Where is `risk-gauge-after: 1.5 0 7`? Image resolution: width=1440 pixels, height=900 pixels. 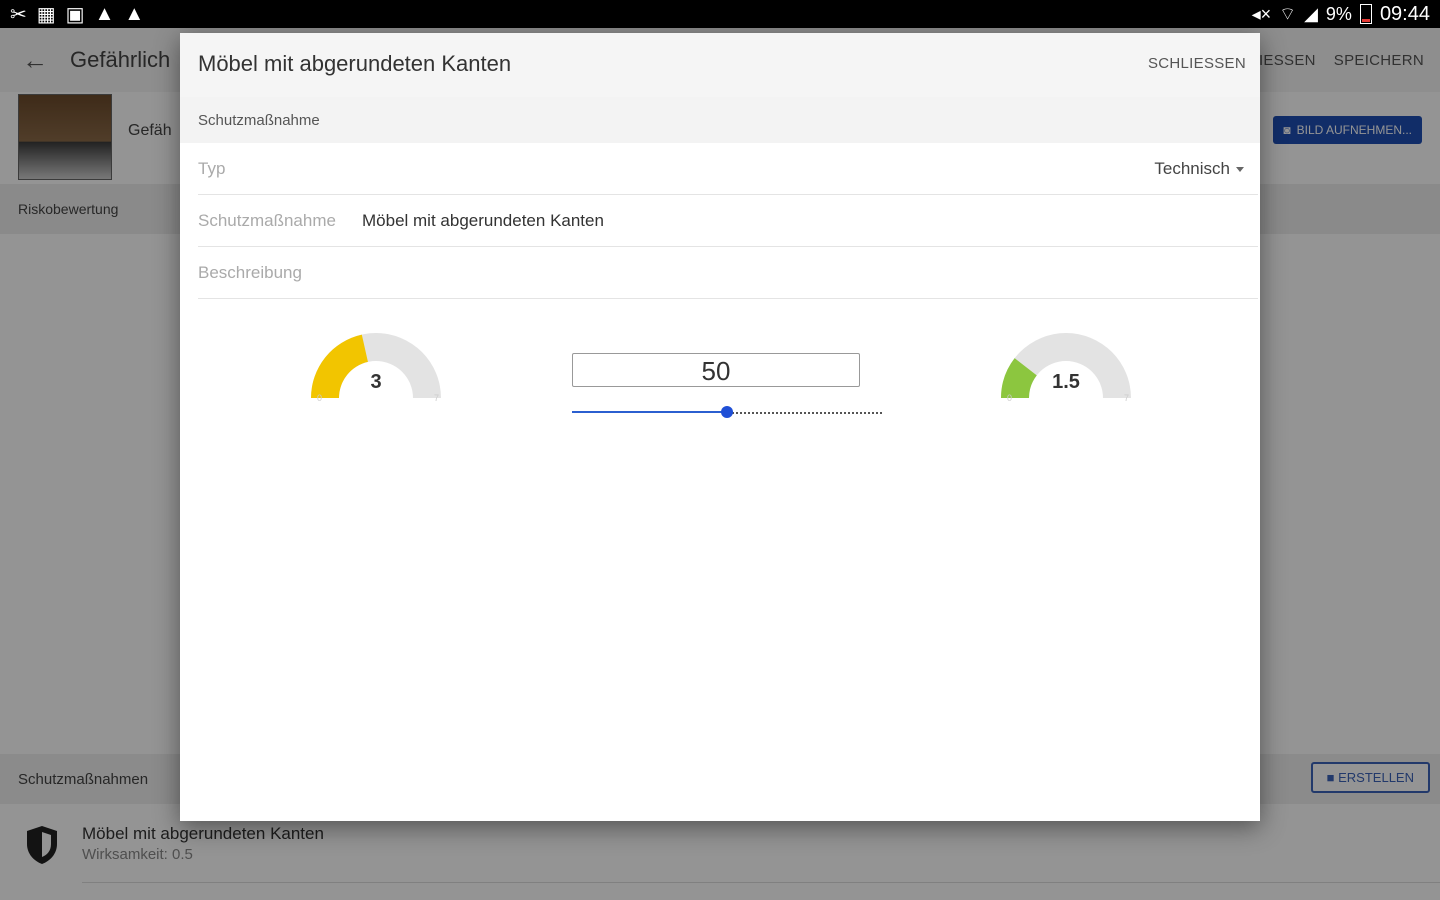
risk-gauge-after: 1.5 0 7 is located at coordinates (1066, 373).